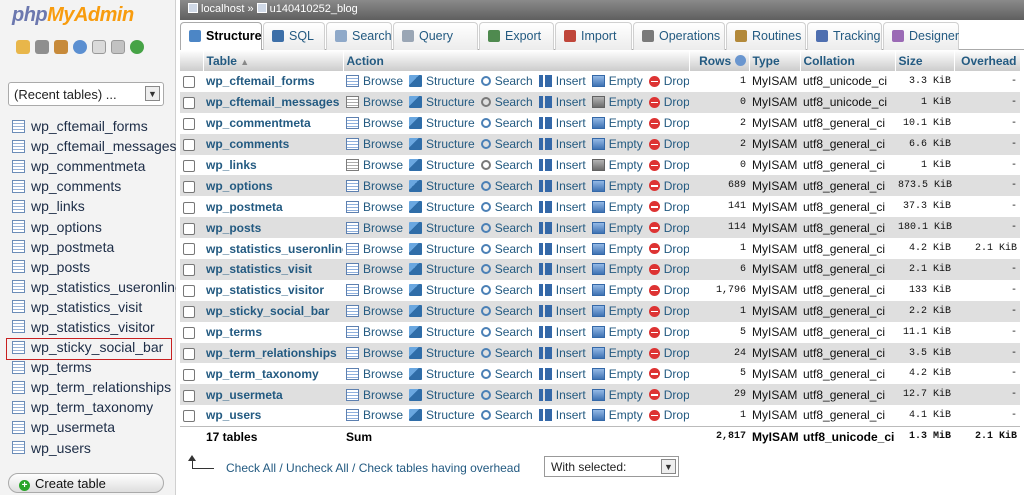 The image size is (1024, 495). Describe the element at coordinates (88, 166) in the screenshot. I see `nav-table-item: wp_commentmeta` at that location.